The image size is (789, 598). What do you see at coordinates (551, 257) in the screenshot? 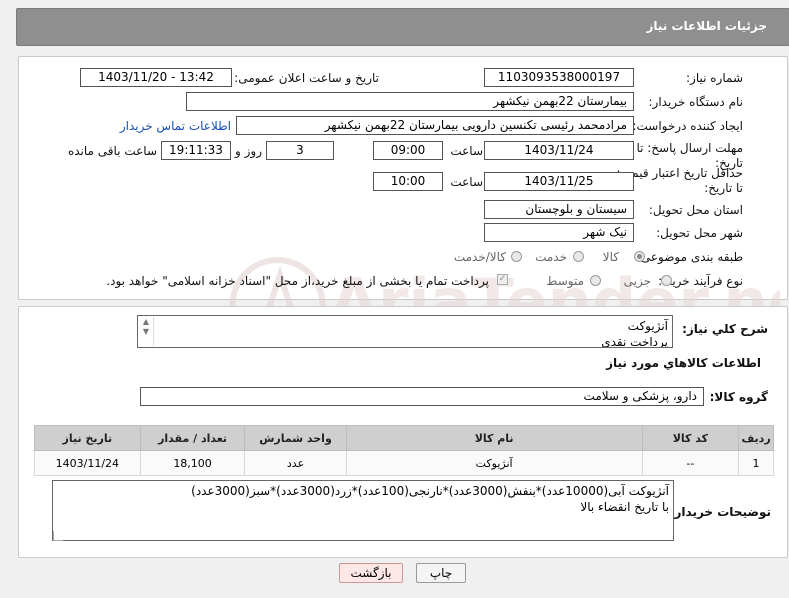
I see `category-option-service: خدمت` at bounding box center [551, 257].